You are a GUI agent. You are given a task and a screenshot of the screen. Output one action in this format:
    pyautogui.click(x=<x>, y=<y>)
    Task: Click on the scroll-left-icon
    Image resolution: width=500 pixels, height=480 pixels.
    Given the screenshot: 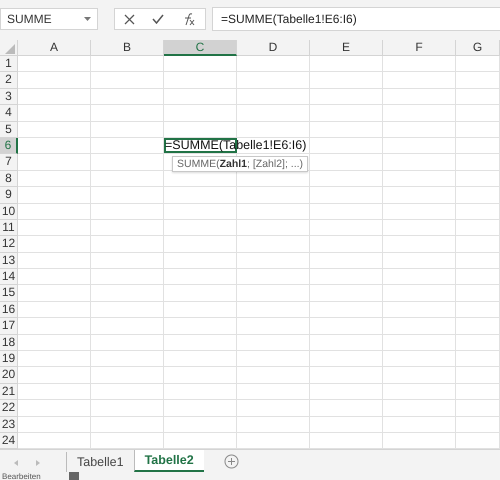 What is the action you would take?
    pyautogui.click(x=16, y=463)
    